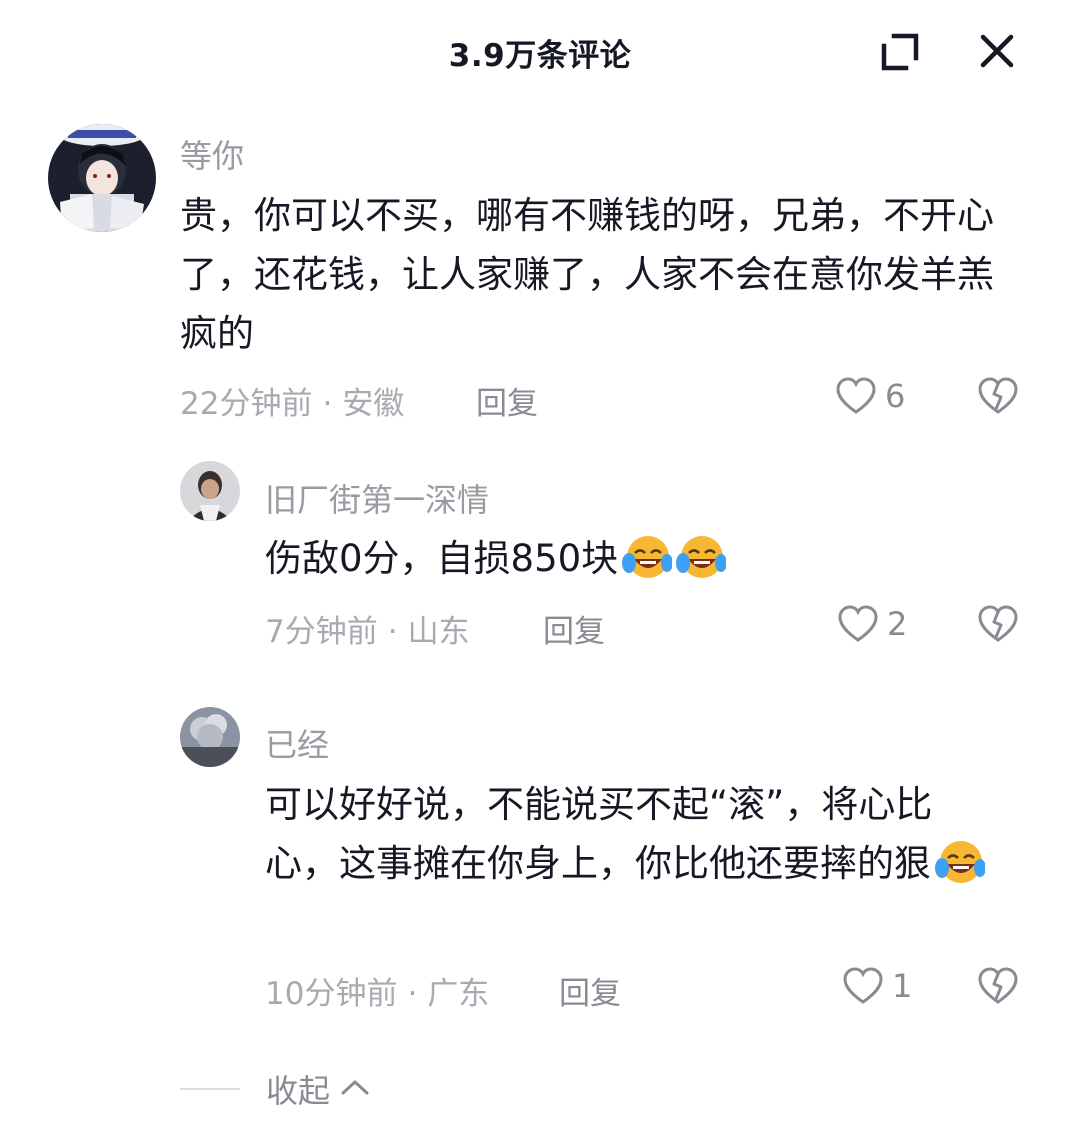 The width and height of the screenshot is (1080, 1132). I want to click on comment-time: 7分钟前, so click(321, 632).